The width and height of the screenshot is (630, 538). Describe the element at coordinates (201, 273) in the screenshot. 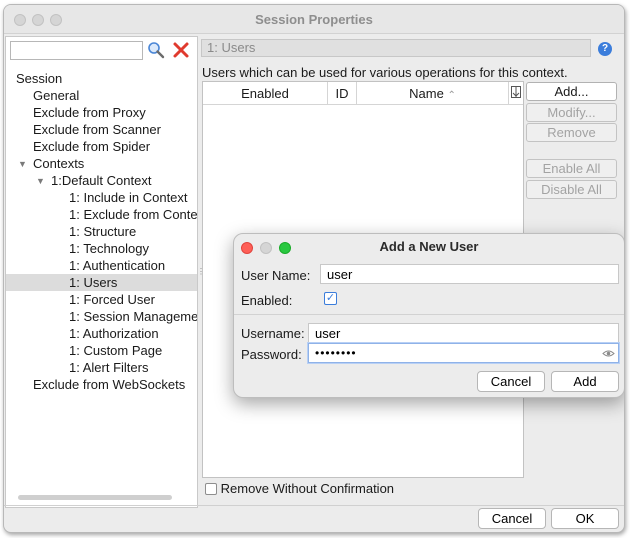

I see `pane-splitter-handle: ⋮` at that location.